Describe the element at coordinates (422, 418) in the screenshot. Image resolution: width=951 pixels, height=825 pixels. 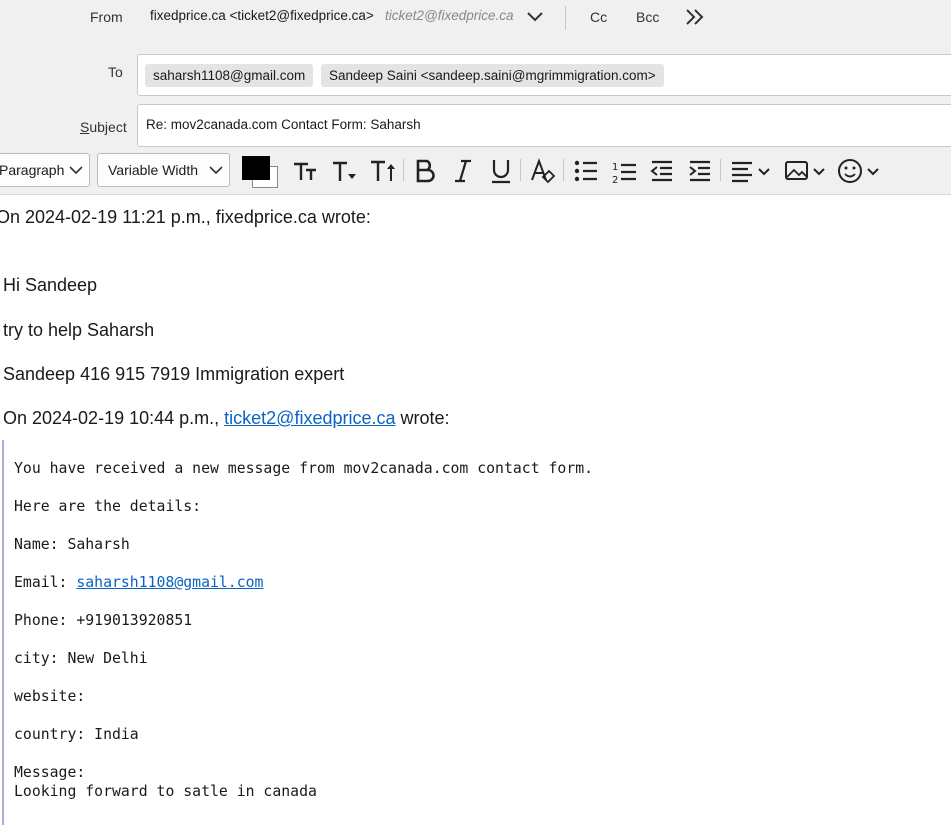
I see `quote-attribution-suffix: wrote:` at that location.